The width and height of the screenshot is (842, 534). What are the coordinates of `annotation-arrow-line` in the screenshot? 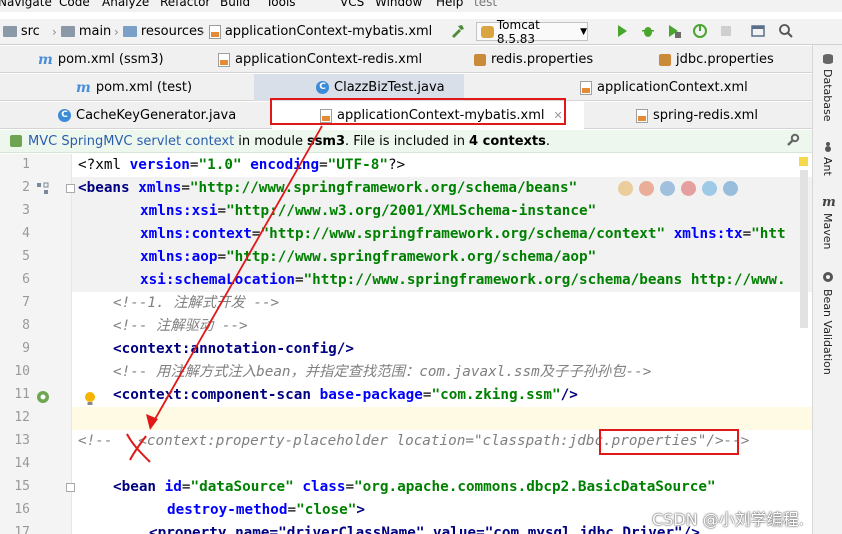 It's located at (236, 277).